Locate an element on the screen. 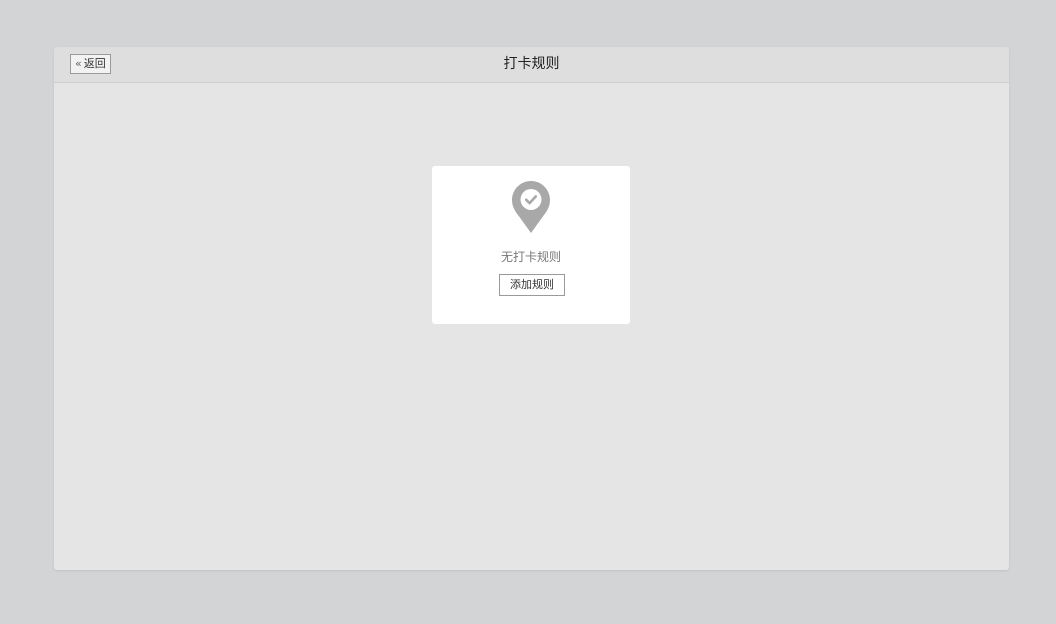 The width and height of the screenshot is (1056, 624). empty-state-message: 无打卡规则 is located at coordinates (530, 257).